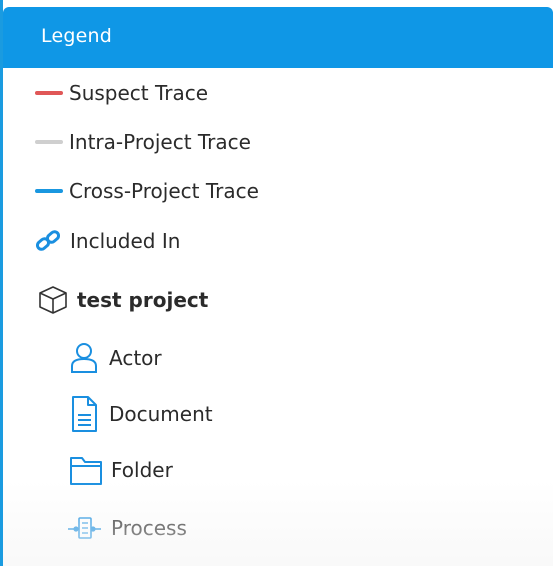 Image resolution: width=553 pixels, height=566 pixels. Describe the element at coordinates (49, 191) in the screenshot. I see `cross-project-trace-swatch` at that location.